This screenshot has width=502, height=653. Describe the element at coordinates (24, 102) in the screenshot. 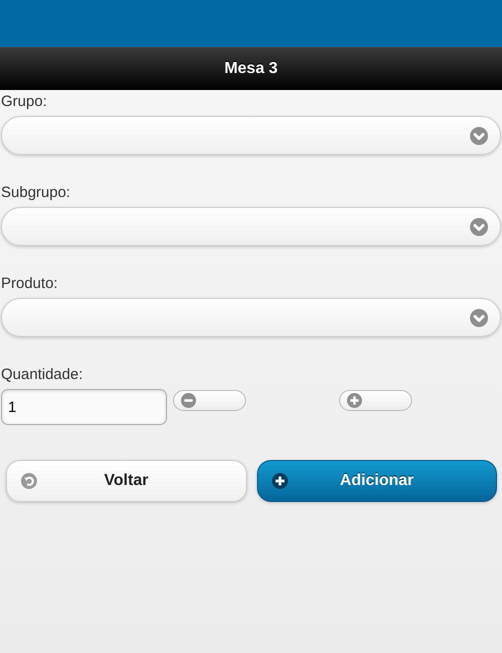

I see `field-label: Grupo:` at that location.